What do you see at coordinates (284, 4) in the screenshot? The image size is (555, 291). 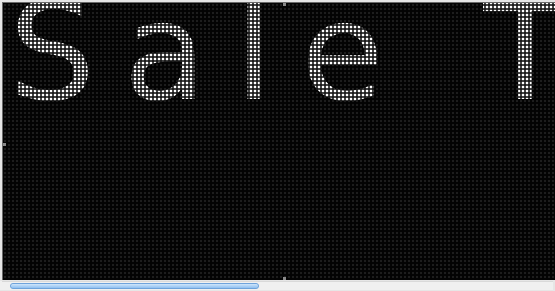 I see `grid-marker-top` at bounding box center [284, 4].